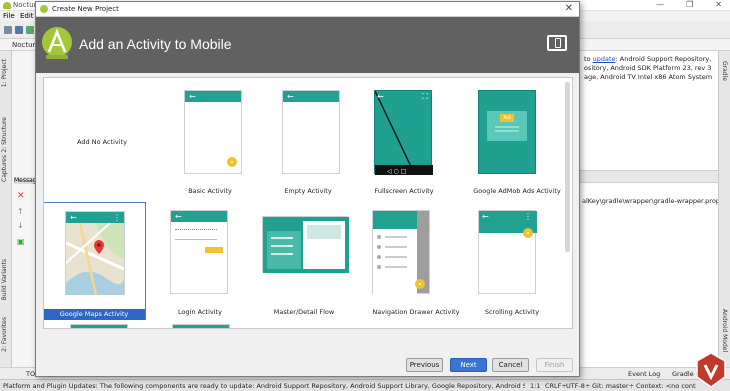 The image size is (730, 391). Describe the element at coordinates (196, 239) in the screenshot. I see `password-field` at that location.